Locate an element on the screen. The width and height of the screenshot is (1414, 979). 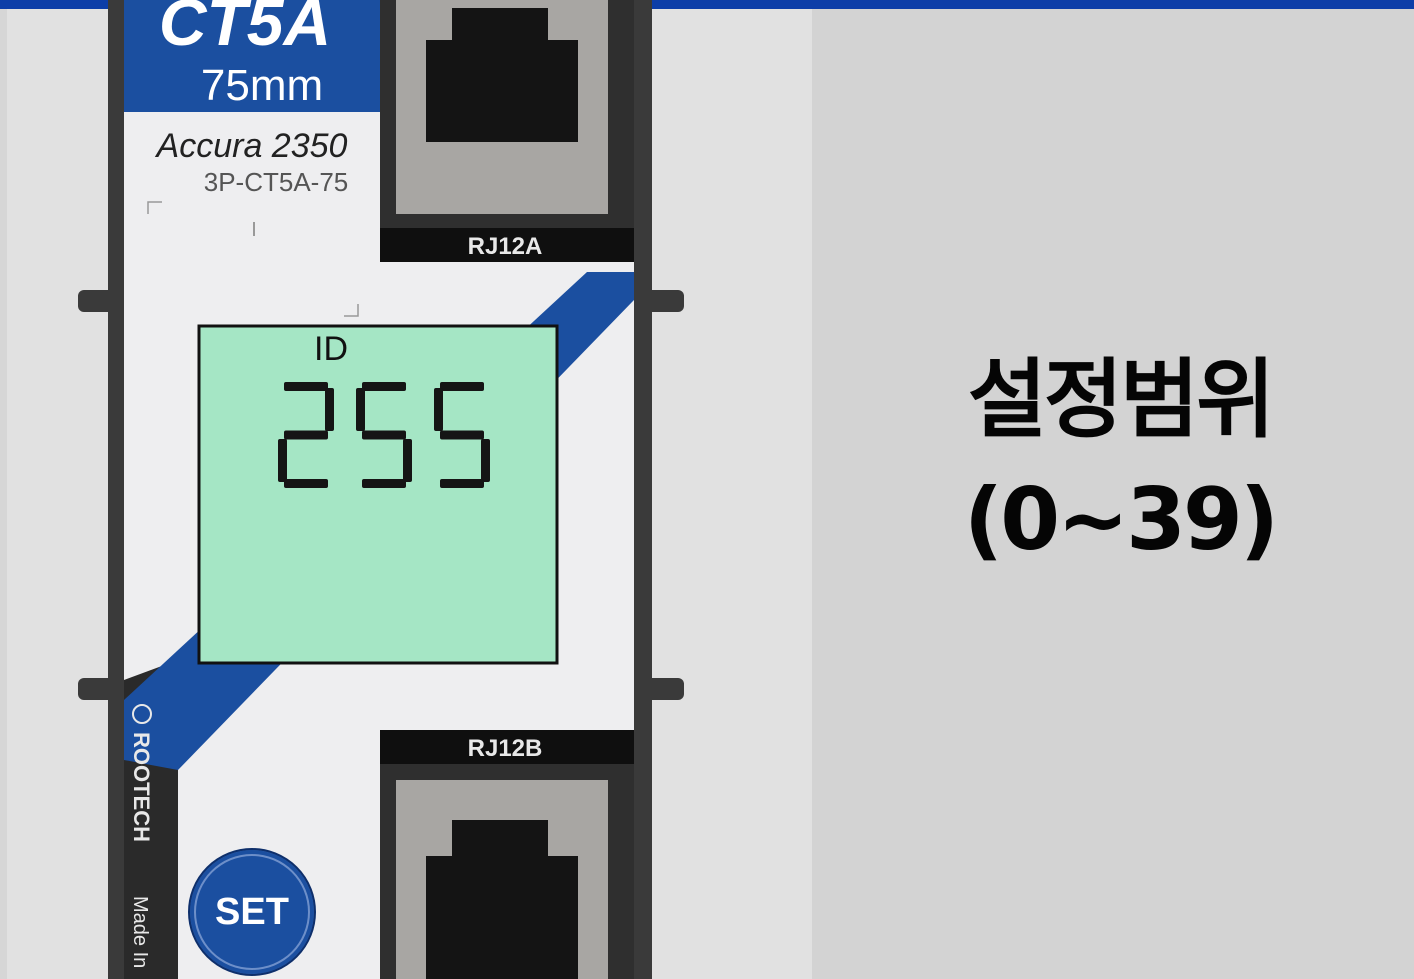
model-large-text: CT5A is located at coordinates (245, 29).